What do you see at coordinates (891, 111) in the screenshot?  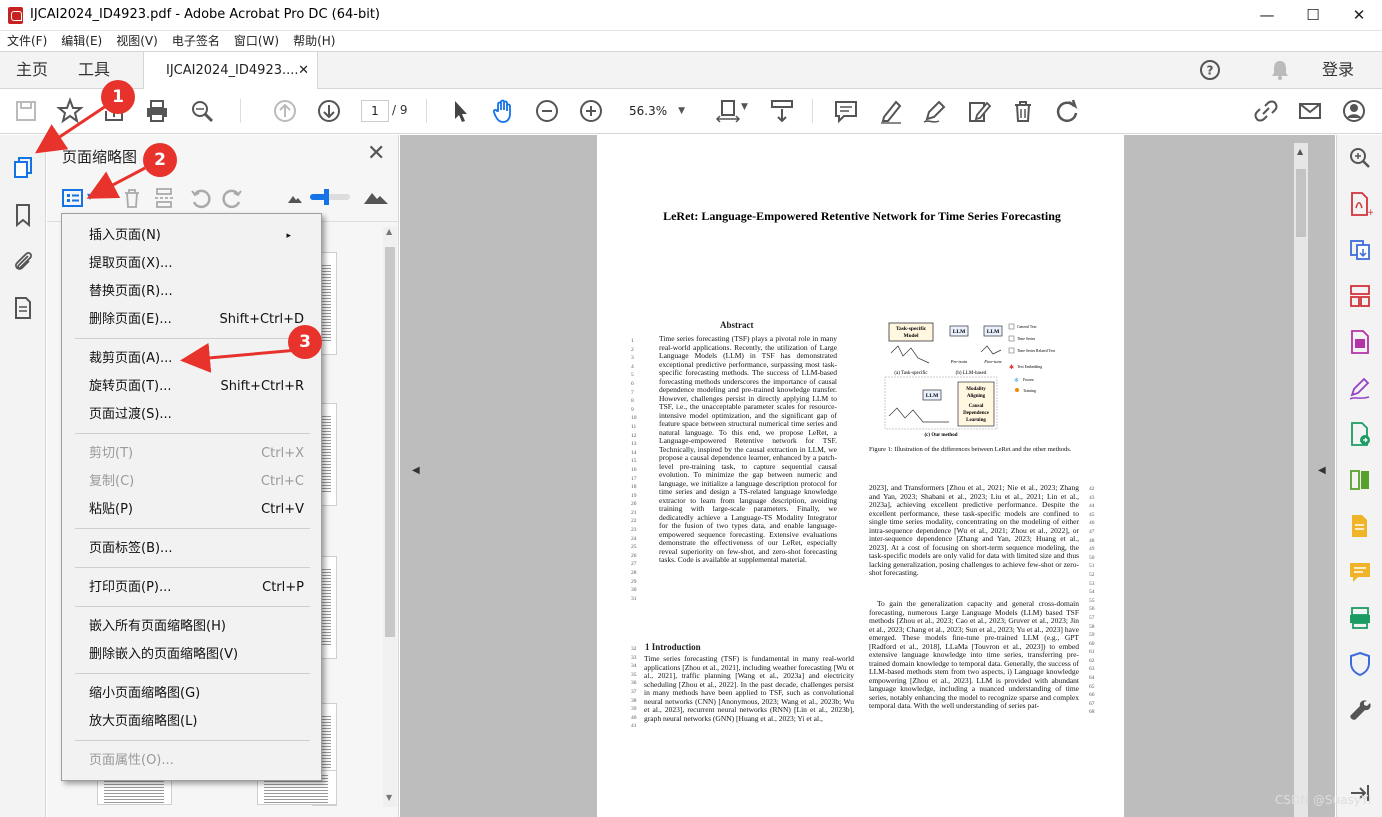 I see `highlight-pen-icon` at bounding box center [891, 111].